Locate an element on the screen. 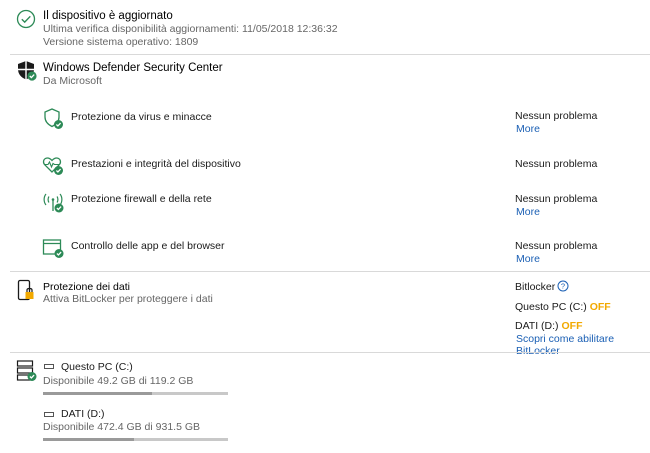 This screenshot has width=650, height=453. data-protection-title: Protezione dei dati is located at coordinates (86, 287).